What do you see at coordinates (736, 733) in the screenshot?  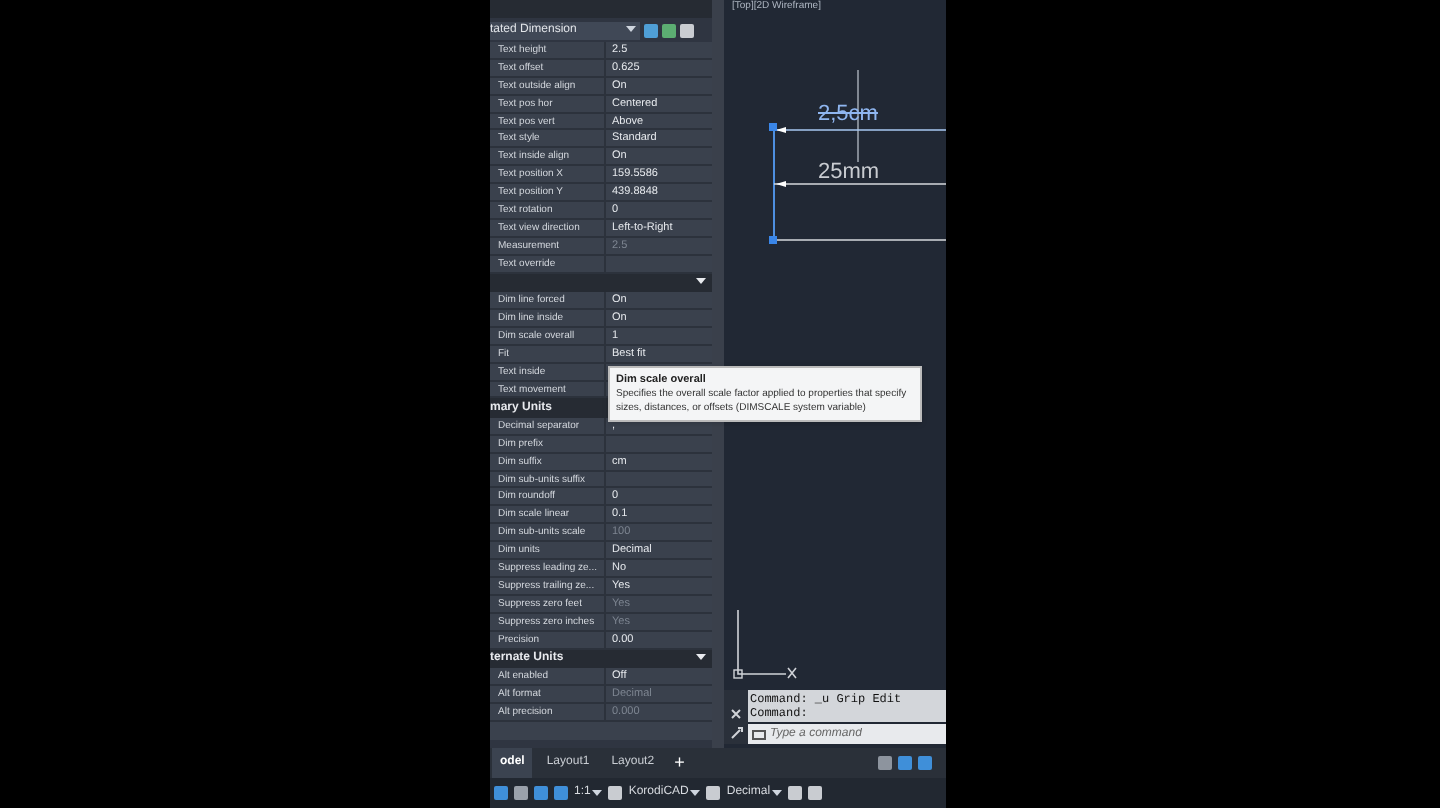 I see `wrench-icon` at bounding box center [736, 733].